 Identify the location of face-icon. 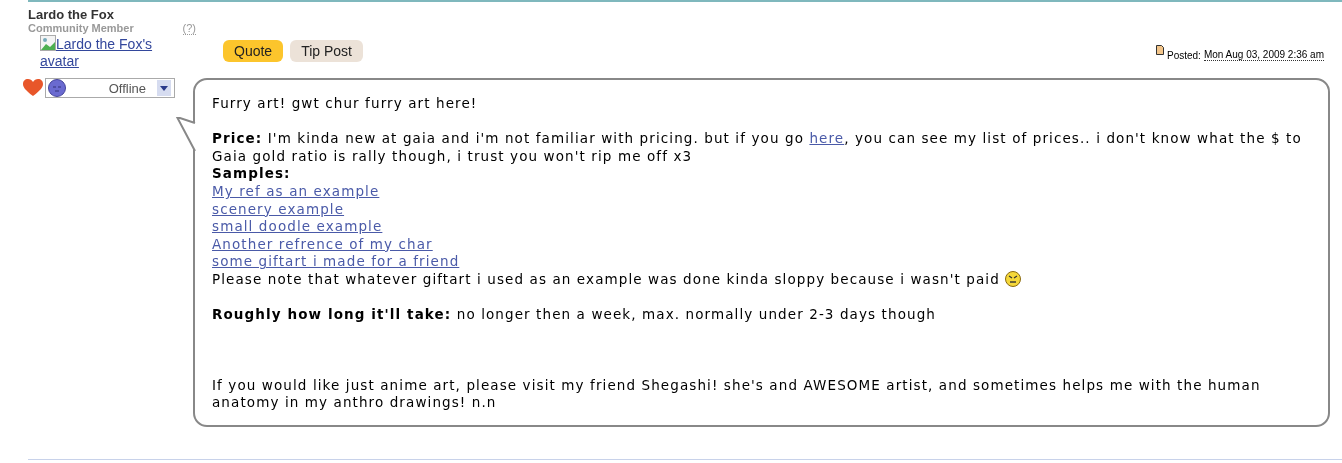
(57, 88).